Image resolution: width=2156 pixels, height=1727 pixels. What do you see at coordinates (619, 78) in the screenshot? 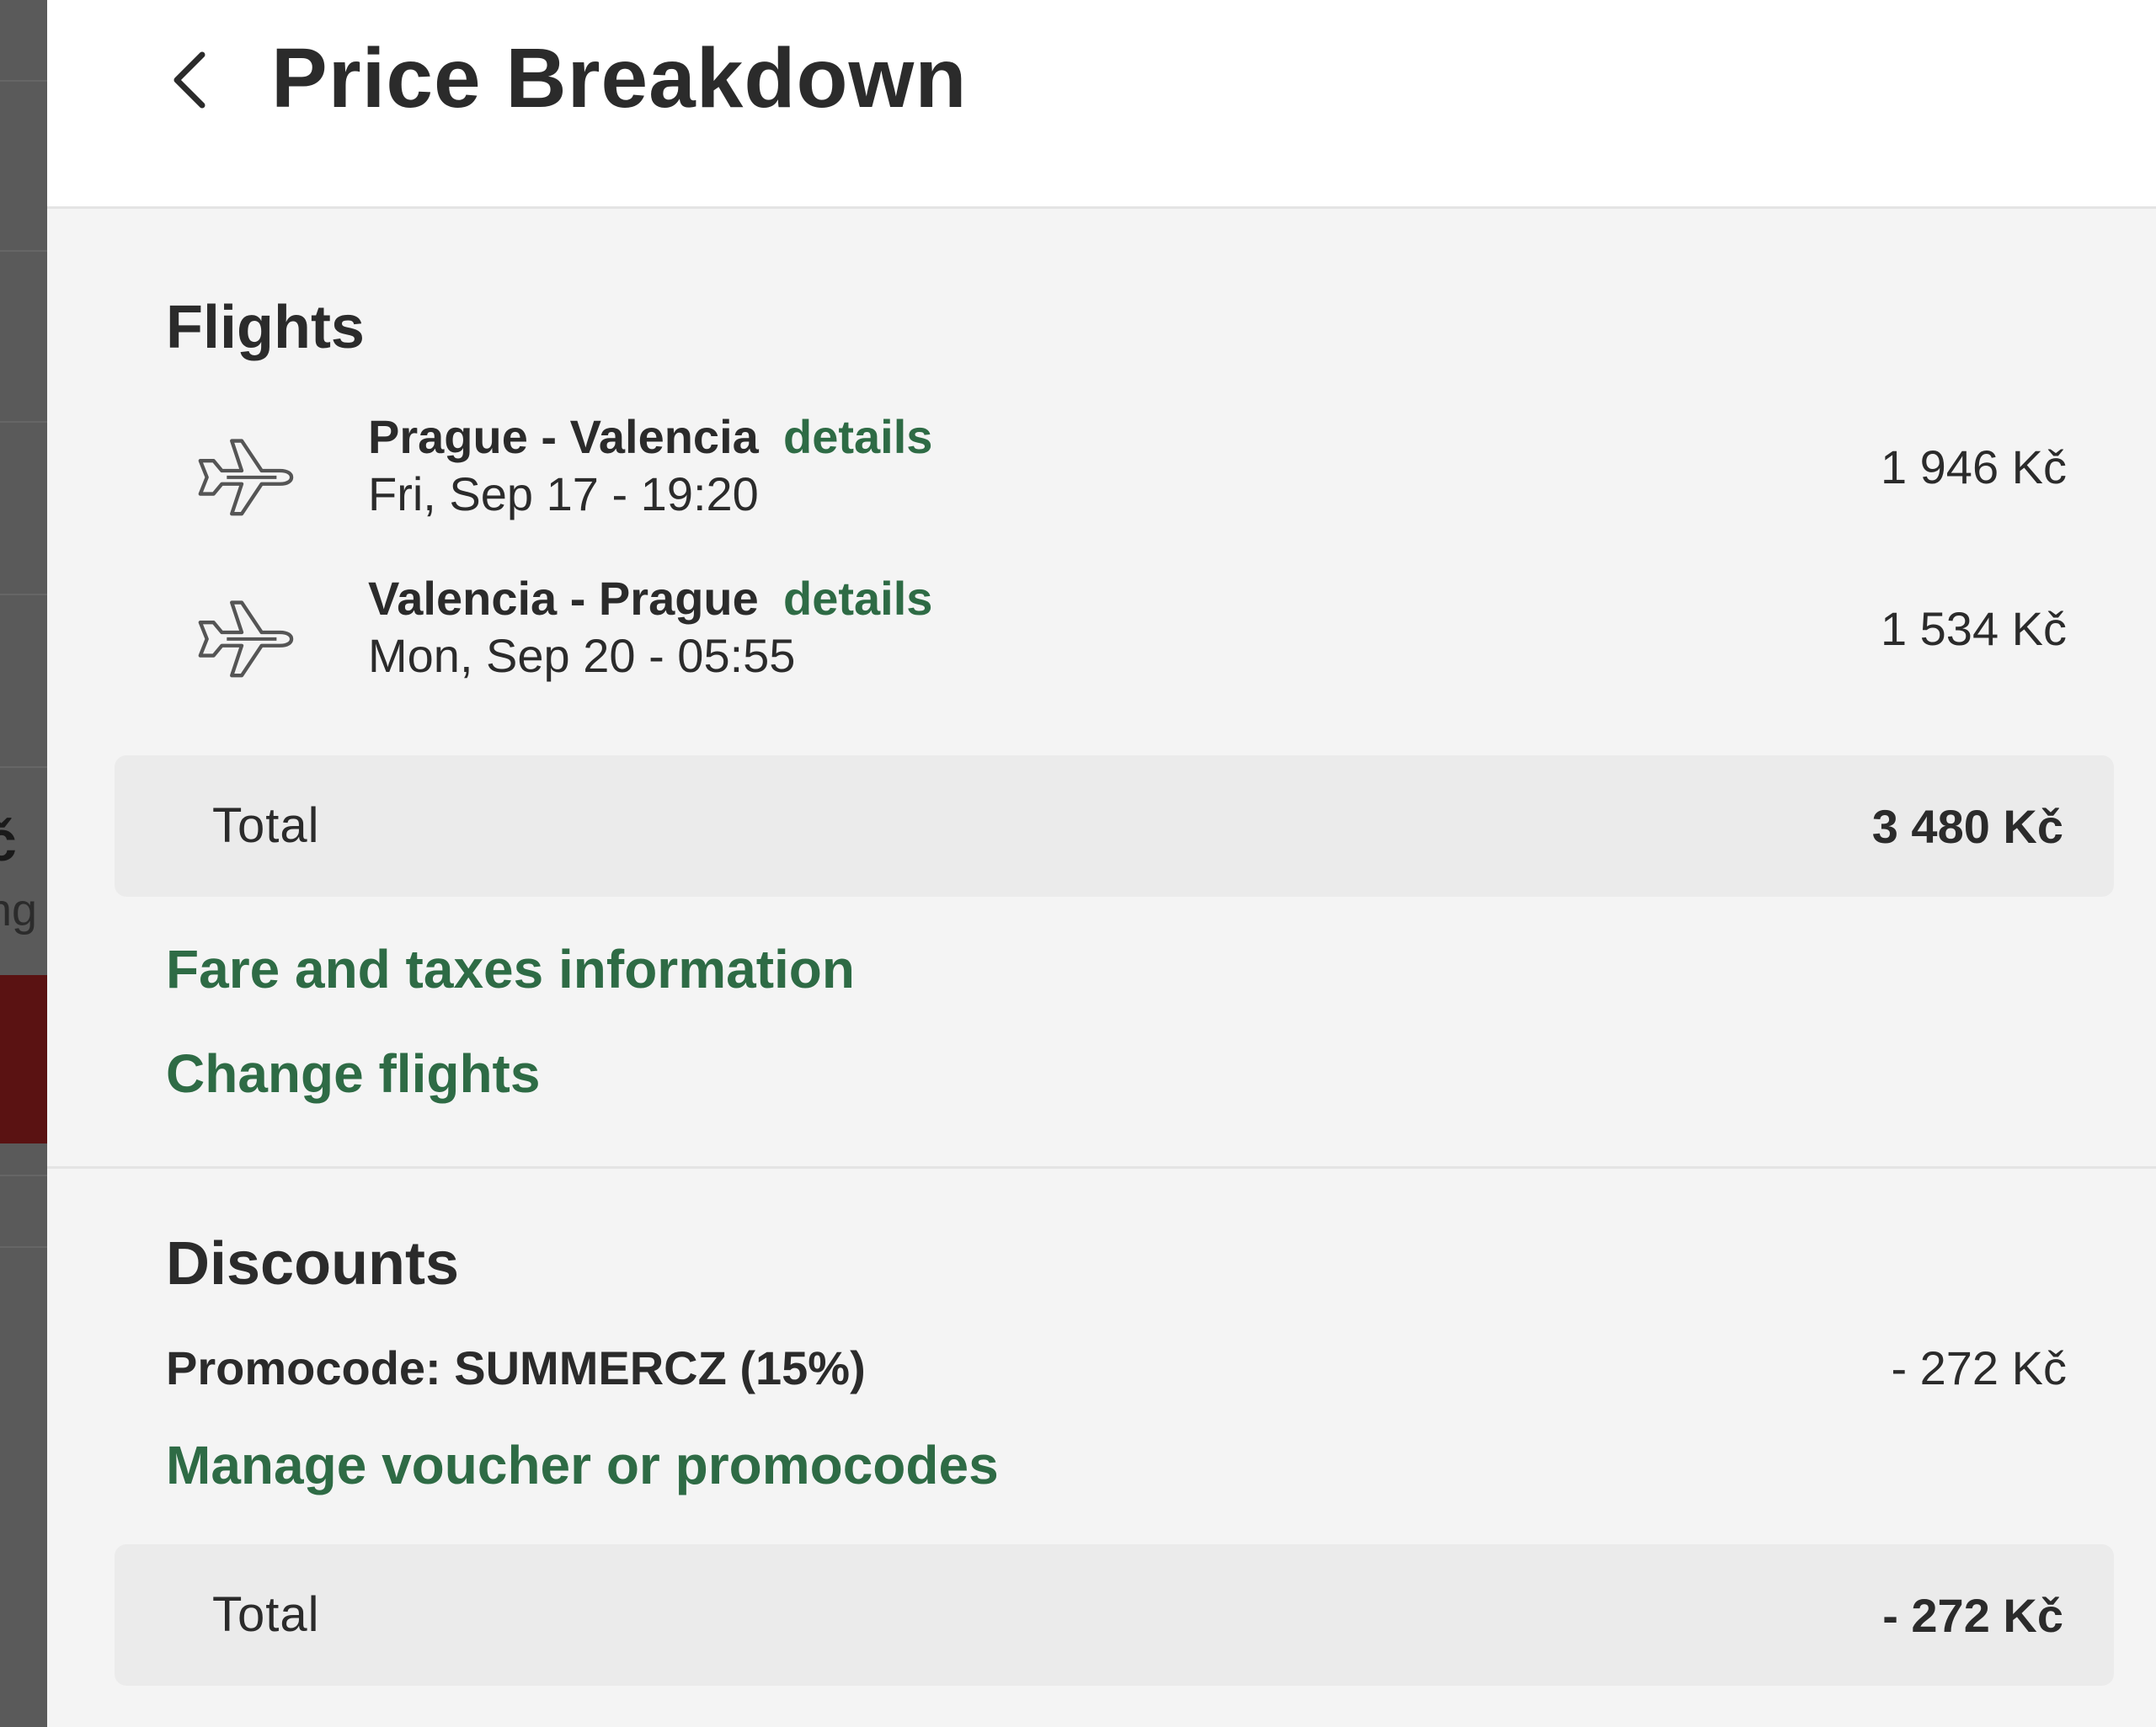
I see `page-title: Price Breakdown` at bounding box center [619, 78].